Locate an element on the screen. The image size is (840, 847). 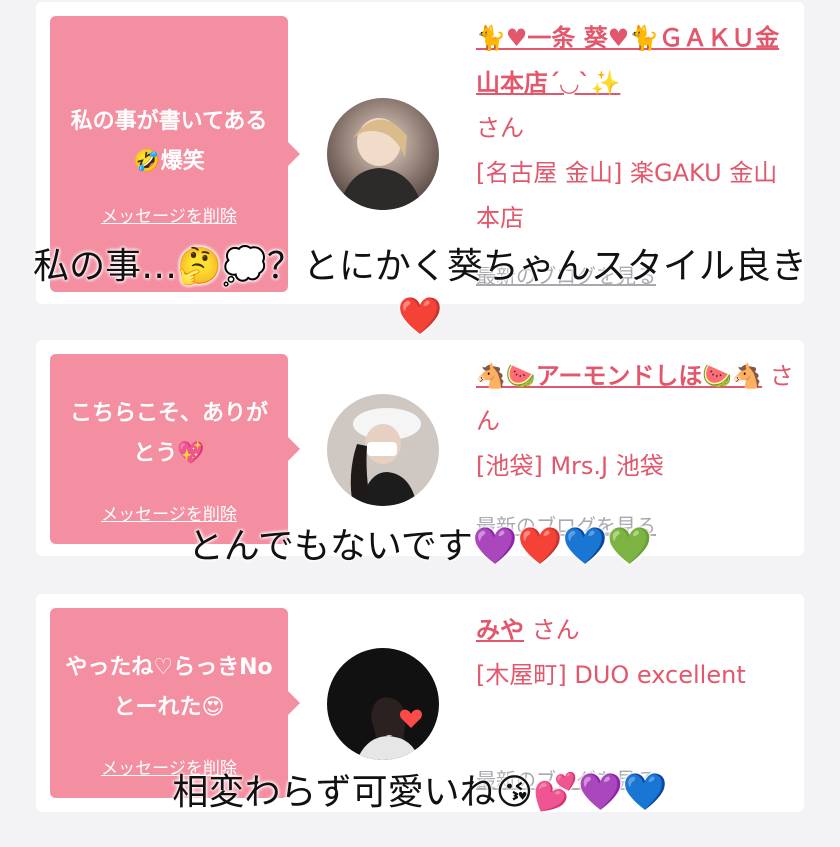
overlay-caption: とんでもないです💜❤️💙💚 is located at coordinates (420, 546).